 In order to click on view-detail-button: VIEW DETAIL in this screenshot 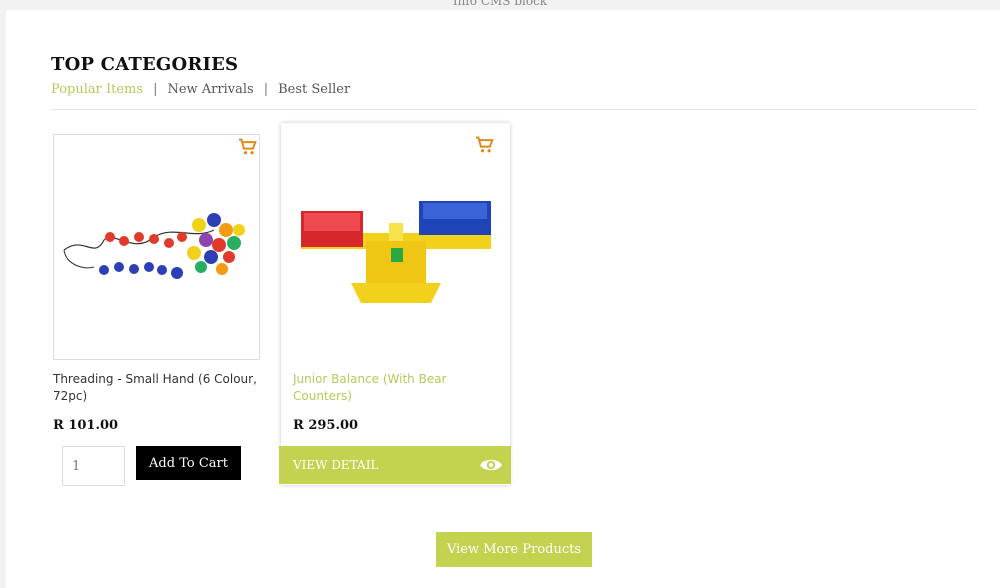, I will do `click(395, 465)`.